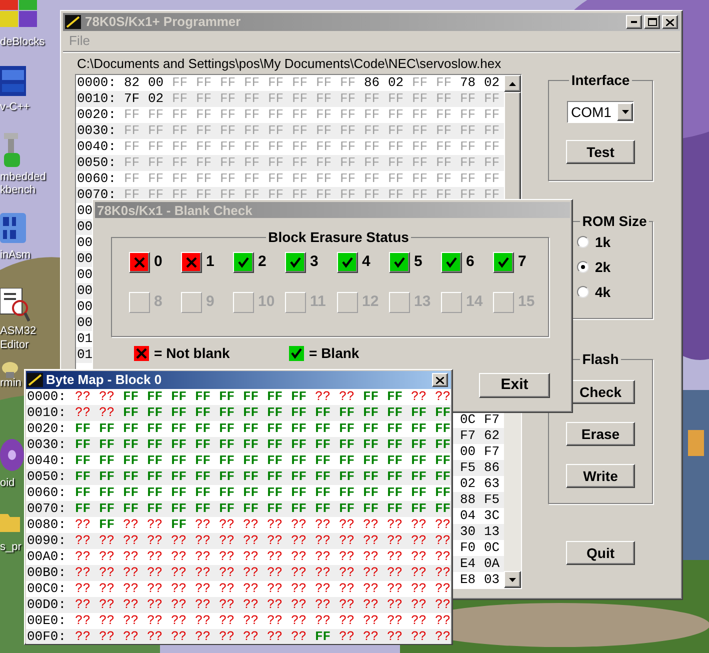 Image resolution: width=709 pixels, height=653 pixels. What do you see at coordinates (14, 345) in the screenshot?
I see `desktop-icon-label: Editor` at bounding box center [14, 345].